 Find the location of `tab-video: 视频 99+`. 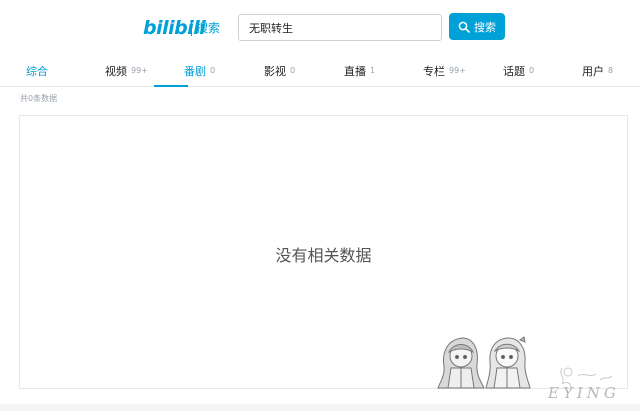

tab-video: 视频 99+ is located at coordinates (126, 70).